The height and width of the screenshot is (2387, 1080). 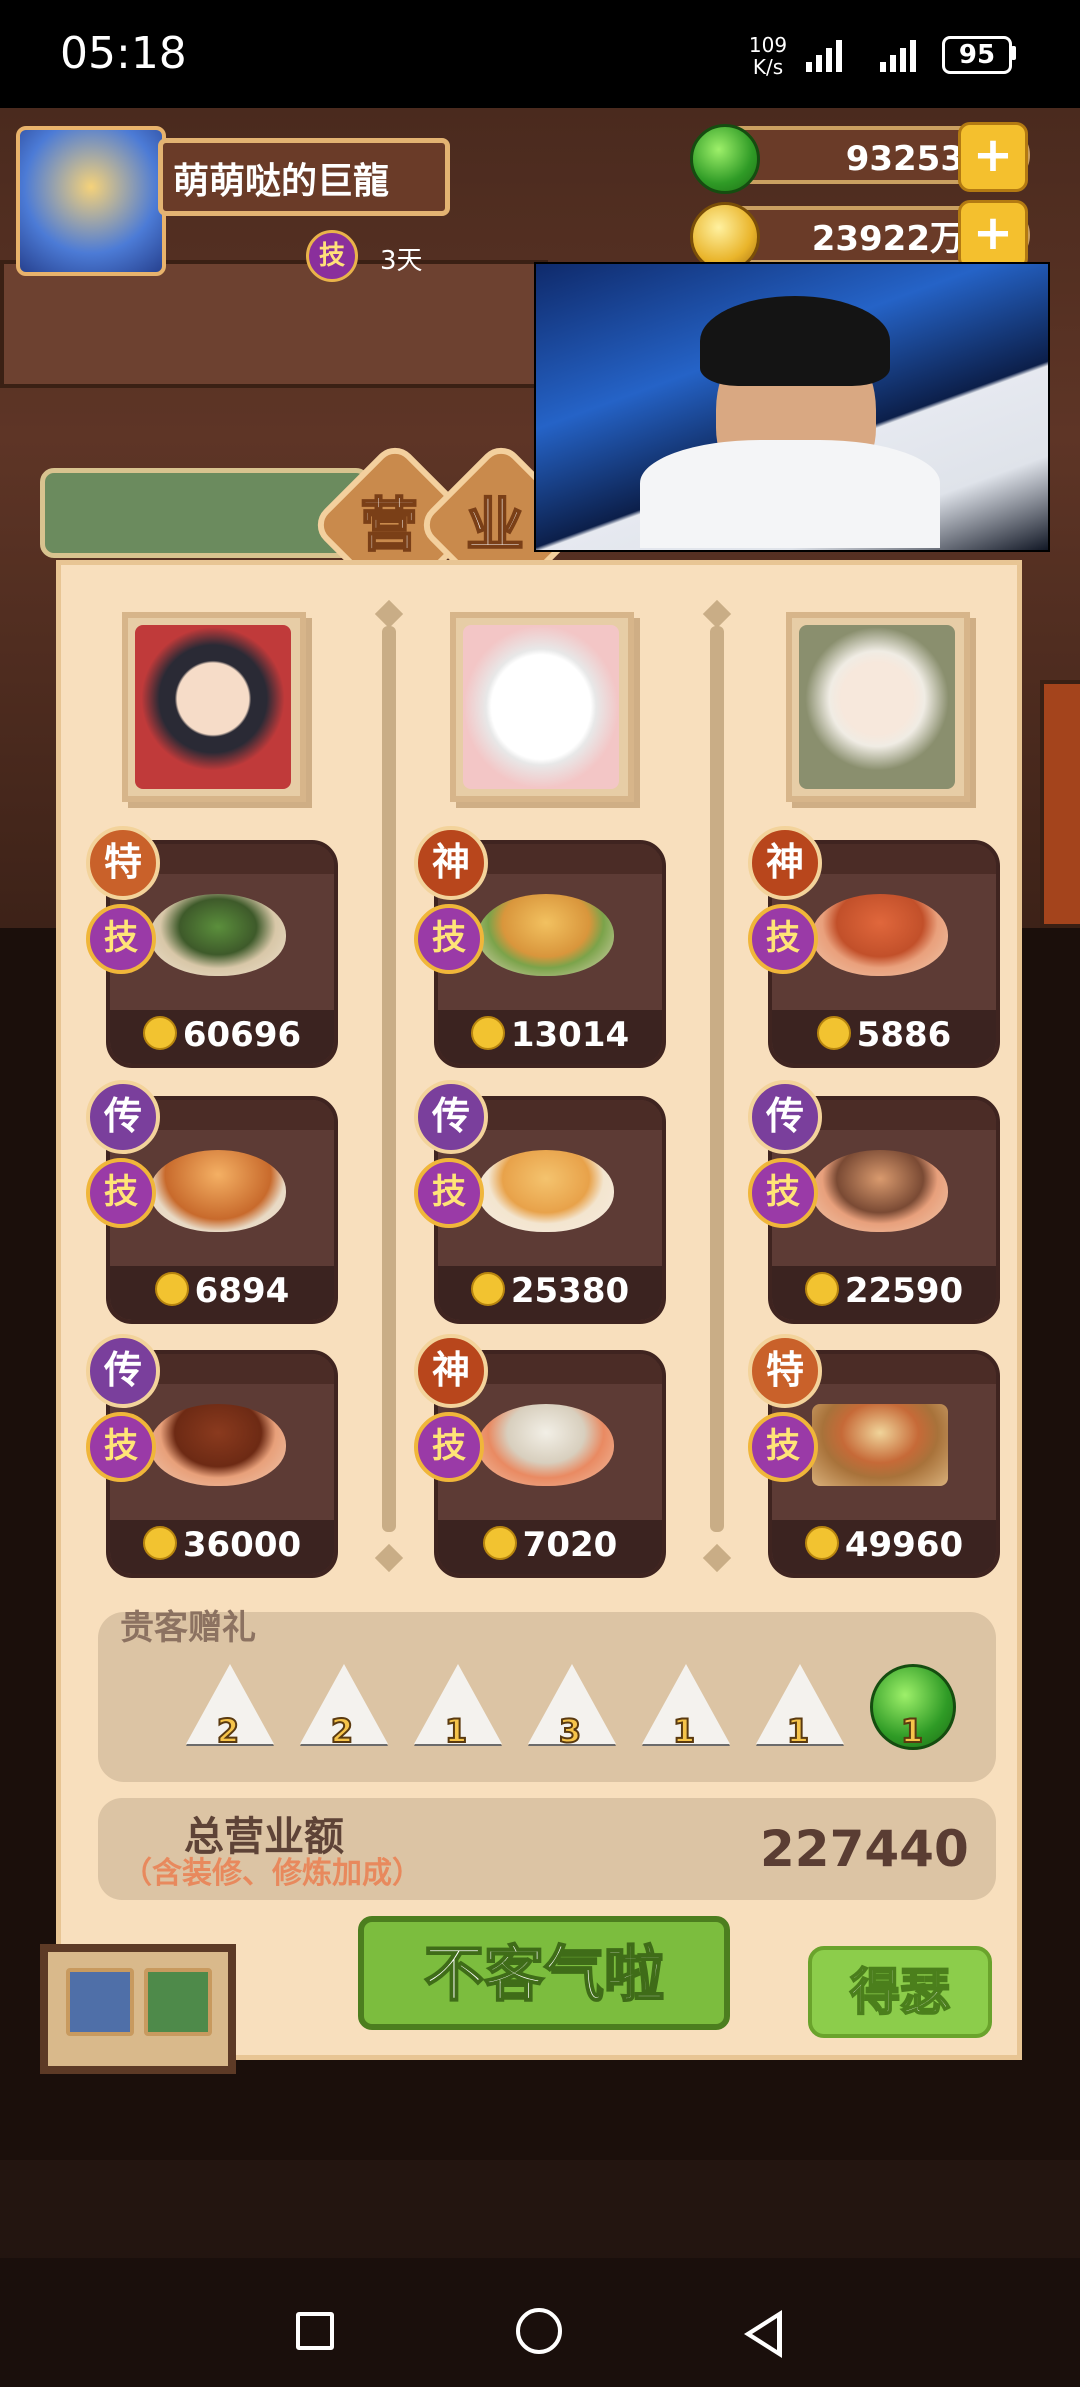 What do you see at coordinates (550, 1037) in the screenshot?
I see `dish-price: 13014` at bounding box center [550, 1037].